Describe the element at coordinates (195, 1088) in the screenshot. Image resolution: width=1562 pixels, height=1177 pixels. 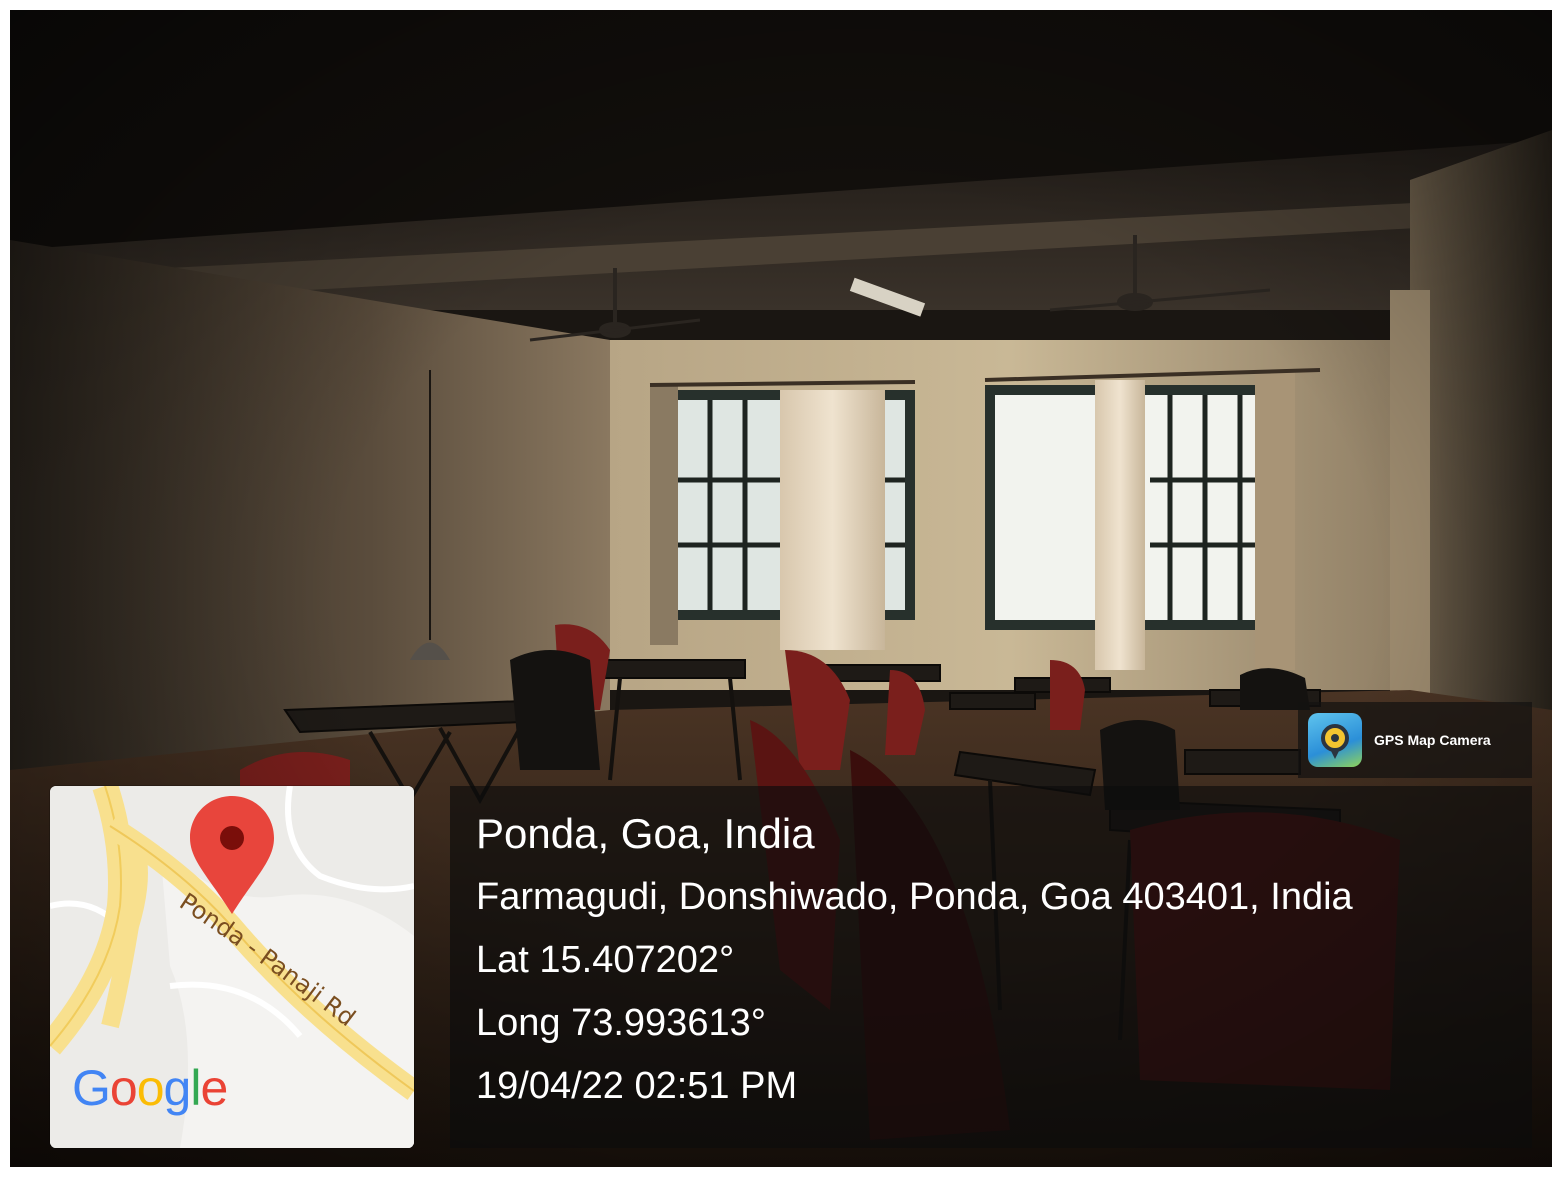
I see `google-logo-letter: l` at that location.